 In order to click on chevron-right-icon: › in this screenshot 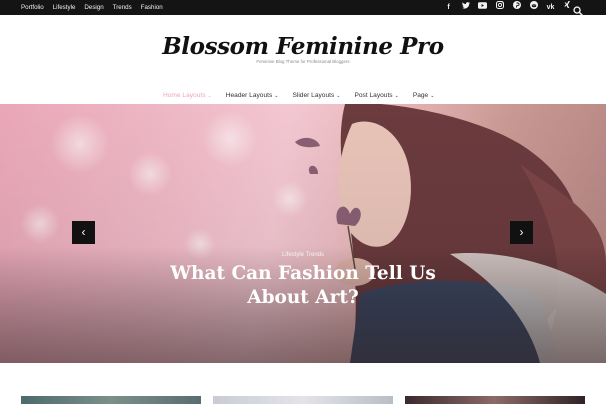, I will do `click(521, 232)`.